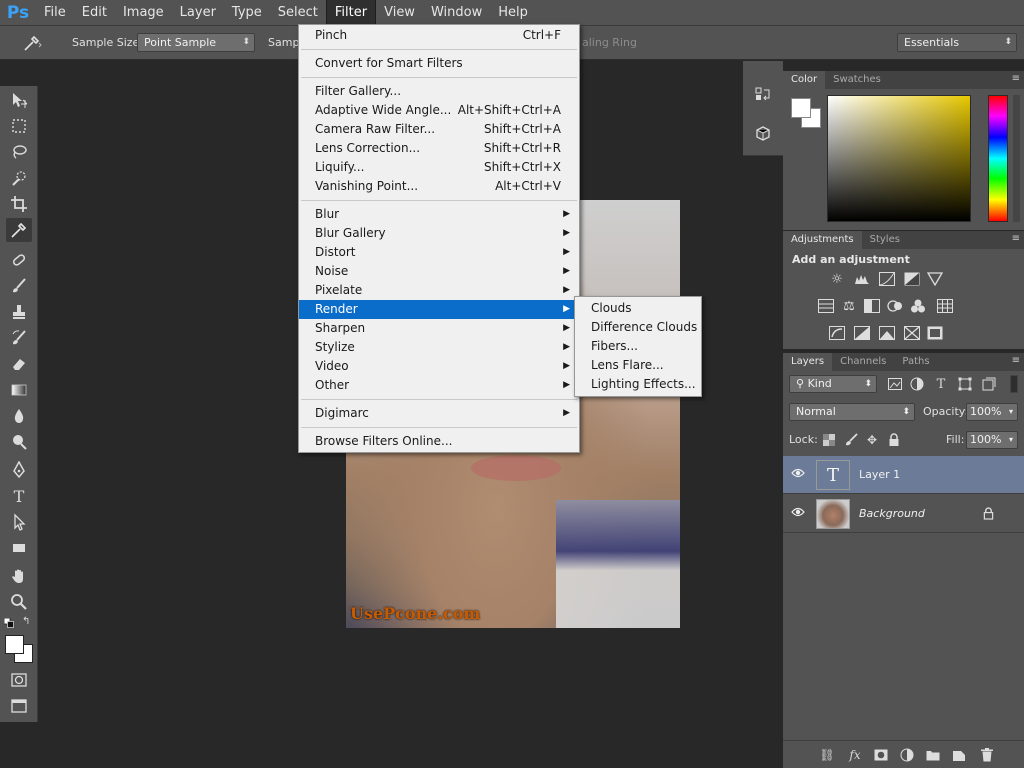  Describe the element at coordinates (998, 158) in the screenshot. I see `hue-spectrum-slider` at that location.